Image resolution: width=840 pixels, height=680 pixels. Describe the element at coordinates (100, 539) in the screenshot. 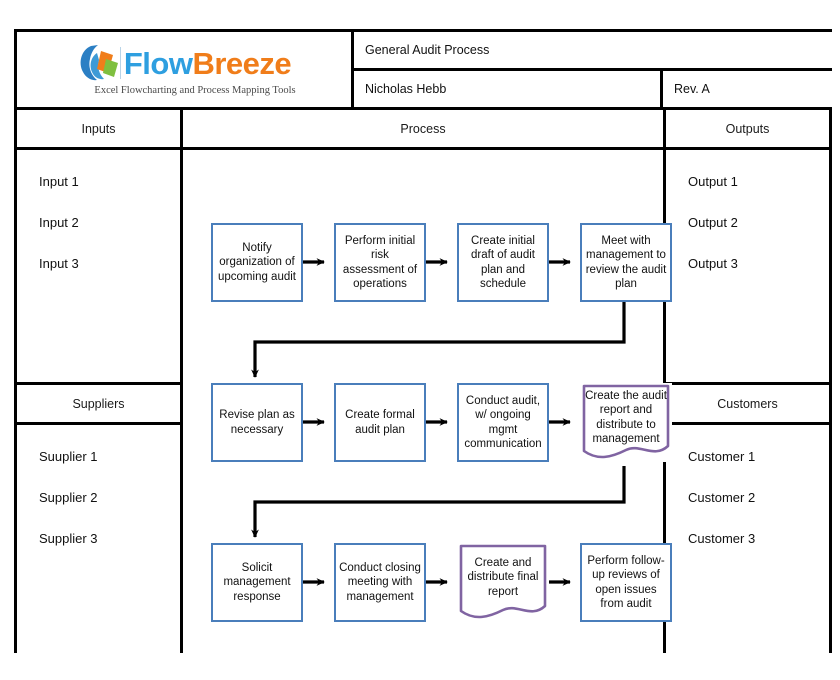

I see `suppliers-list: Suuplier 1 Supplier 2 Supplier 3` at that location.